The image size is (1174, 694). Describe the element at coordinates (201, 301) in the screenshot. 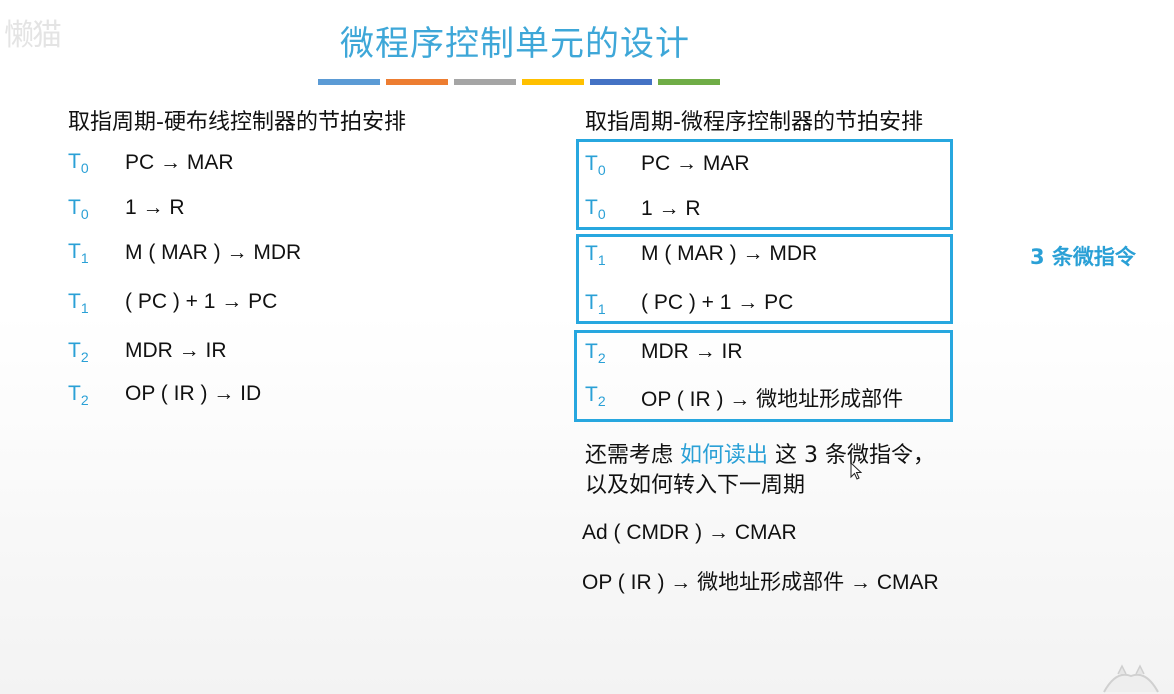

I see `left-step: ( PC ) + 1 → PC` at that location.